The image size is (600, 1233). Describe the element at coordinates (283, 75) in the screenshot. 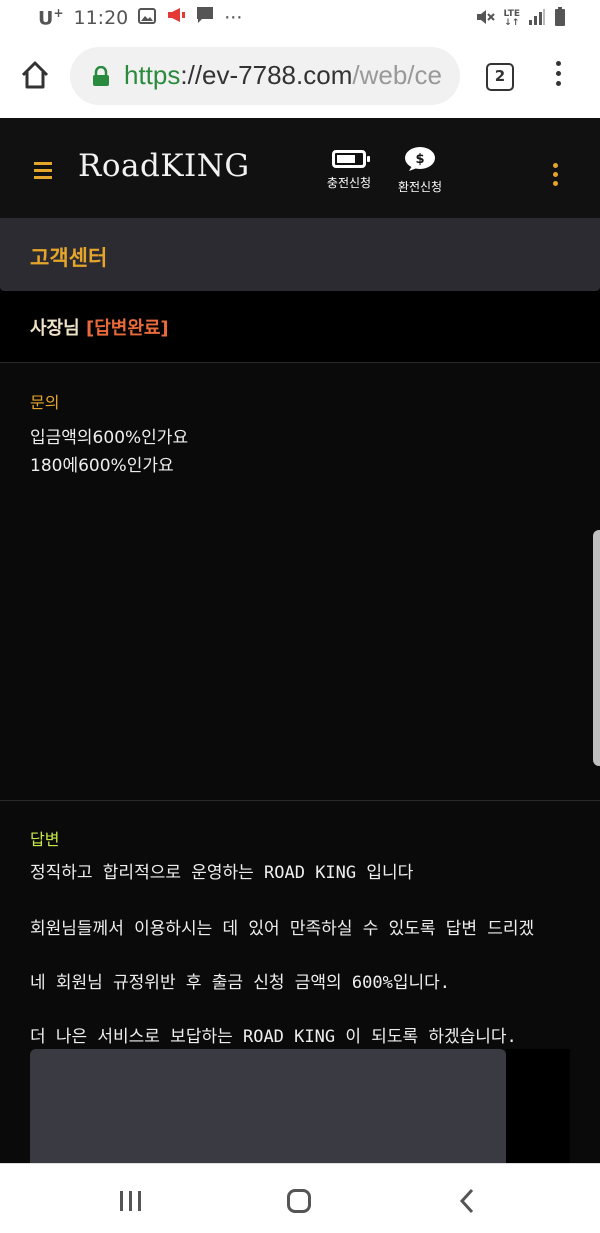

I see `url-text: https://ev-7788.com/web/ce` at that location.